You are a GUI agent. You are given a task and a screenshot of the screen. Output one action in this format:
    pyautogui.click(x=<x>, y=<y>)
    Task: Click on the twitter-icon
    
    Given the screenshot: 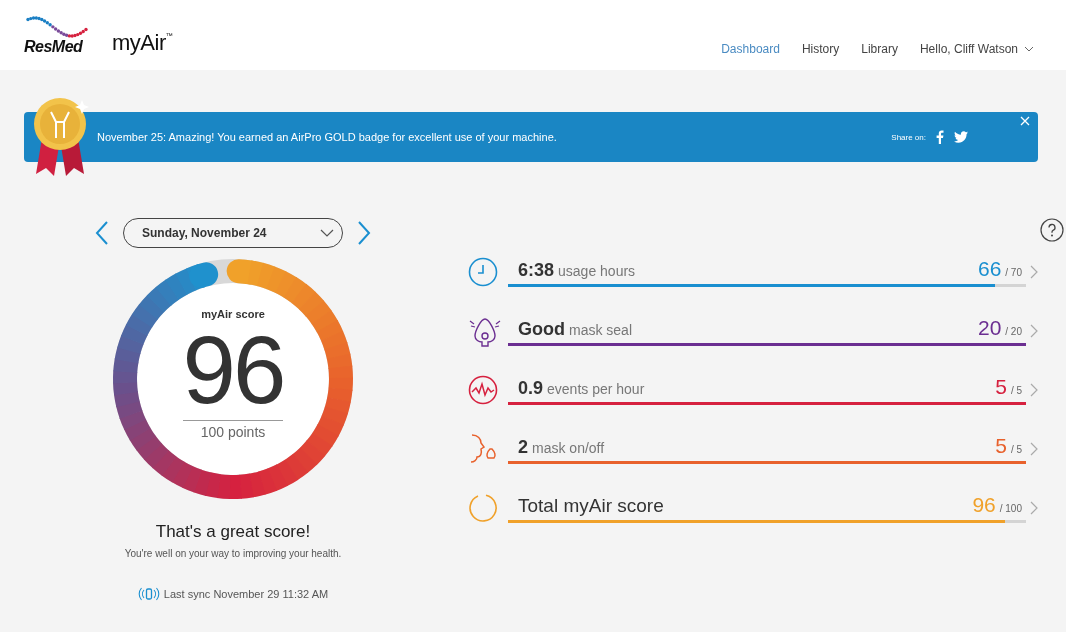 What is the action you would take?
    pyautogui.click(x=961, y=137)
    